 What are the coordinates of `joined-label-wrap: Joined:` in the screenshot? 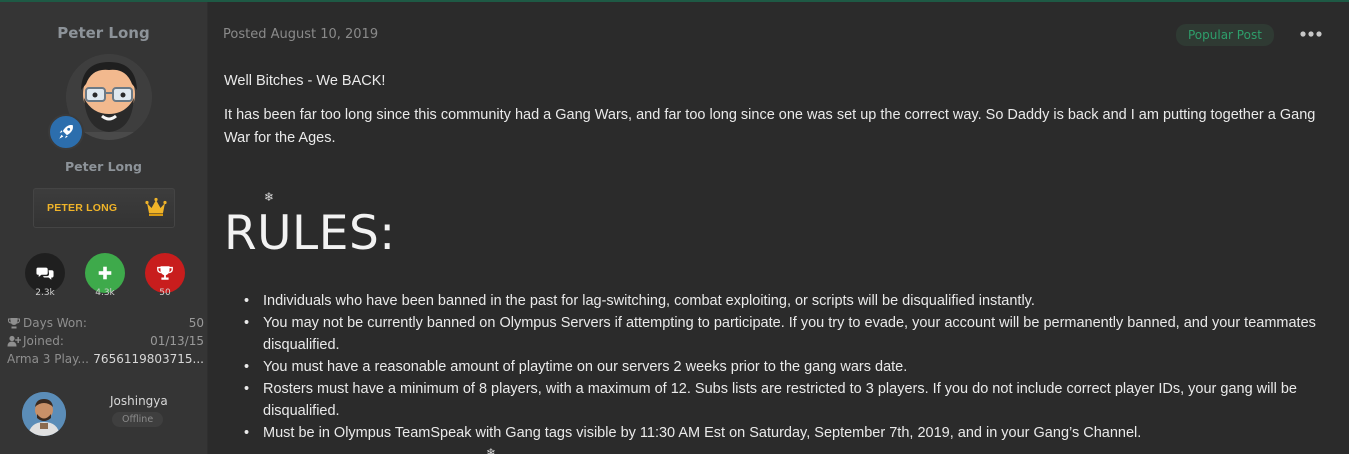 It's located at (35, 341).